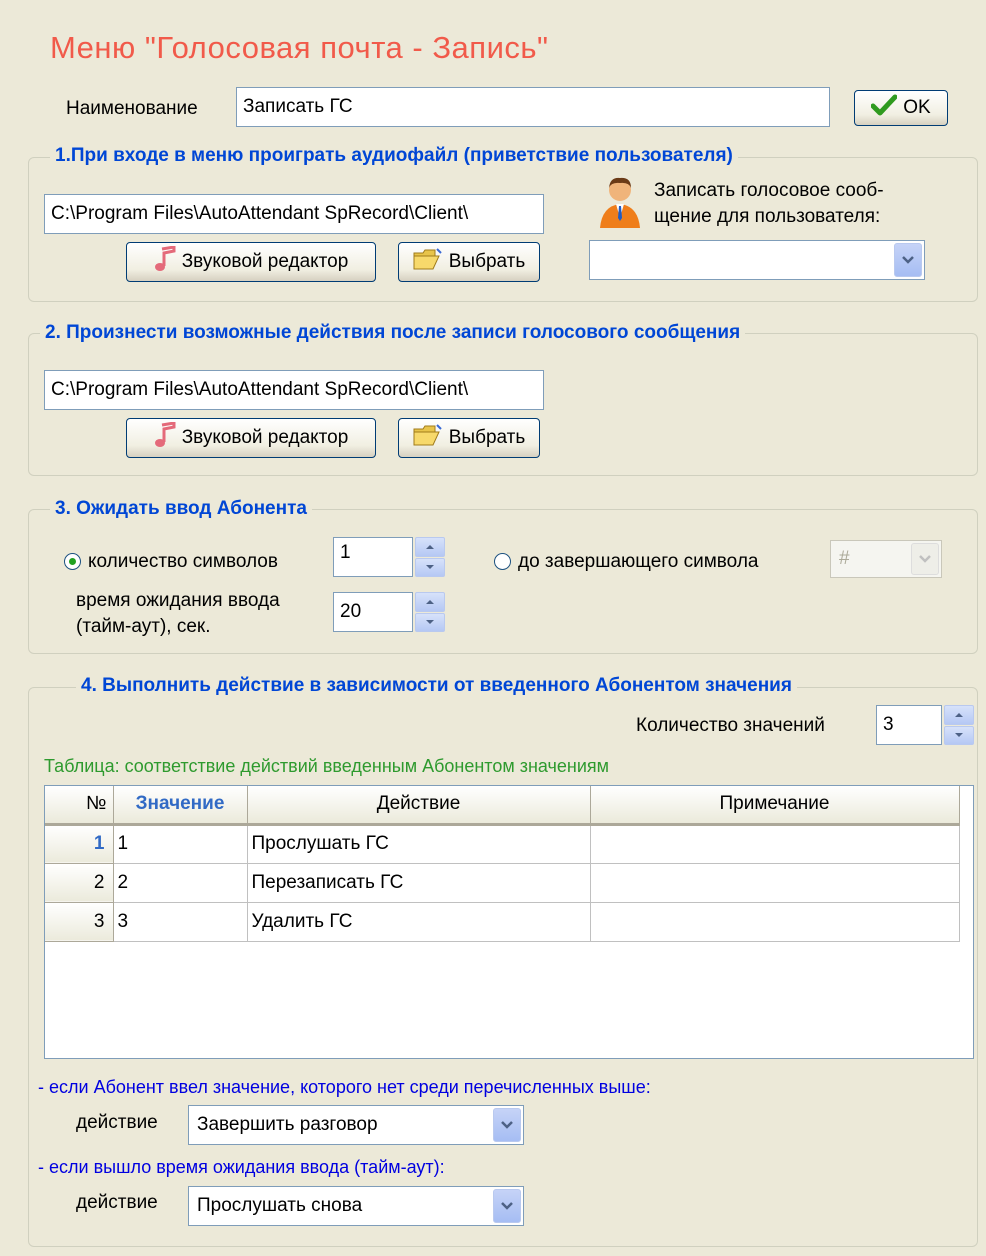 This screenshot has width=986, height=1256. I want to click on choose-label-1: Выбрать, so click(487, 261).